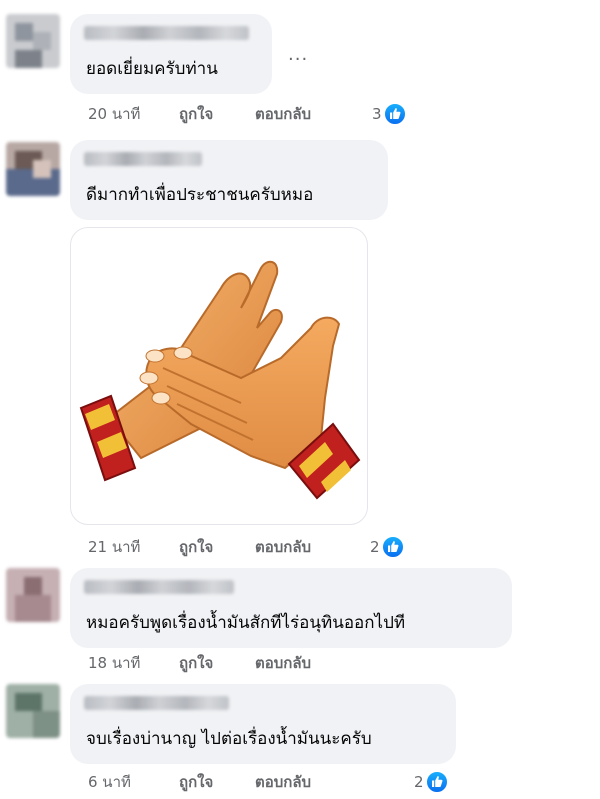 The image size is (600, 799). Describe the element at coordinates (109, 782) in the screenshot. I see `comment-timestamp: 6 นาที` at that location.